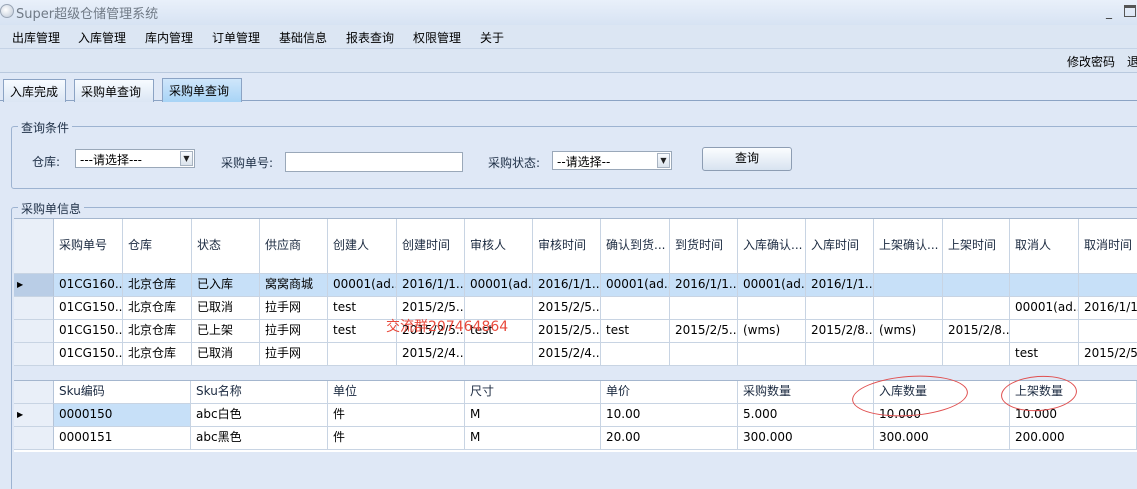 This screenshot has height=489, width=1137. I want to click on table-cell: M, so click(533, 438).